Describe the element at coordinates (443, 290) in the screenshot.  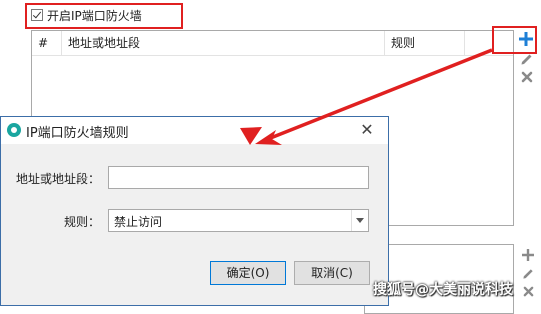
I see `watermark-text: 搜狐号@大美丽说科技` at that location.